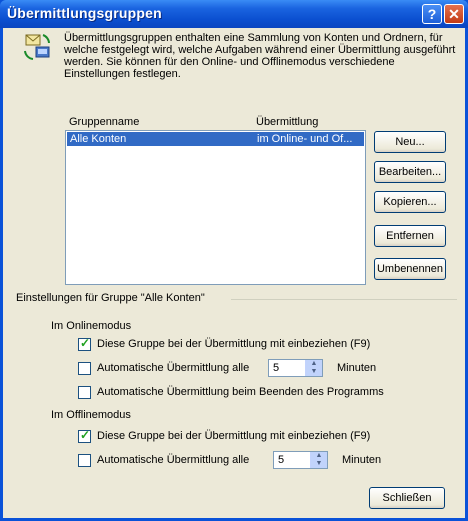 This screenshot has width=468, height=521. Describe the element at coordinates (407, 498) in the screenshot. I see `close-dialog-button: Schließen` at that location.